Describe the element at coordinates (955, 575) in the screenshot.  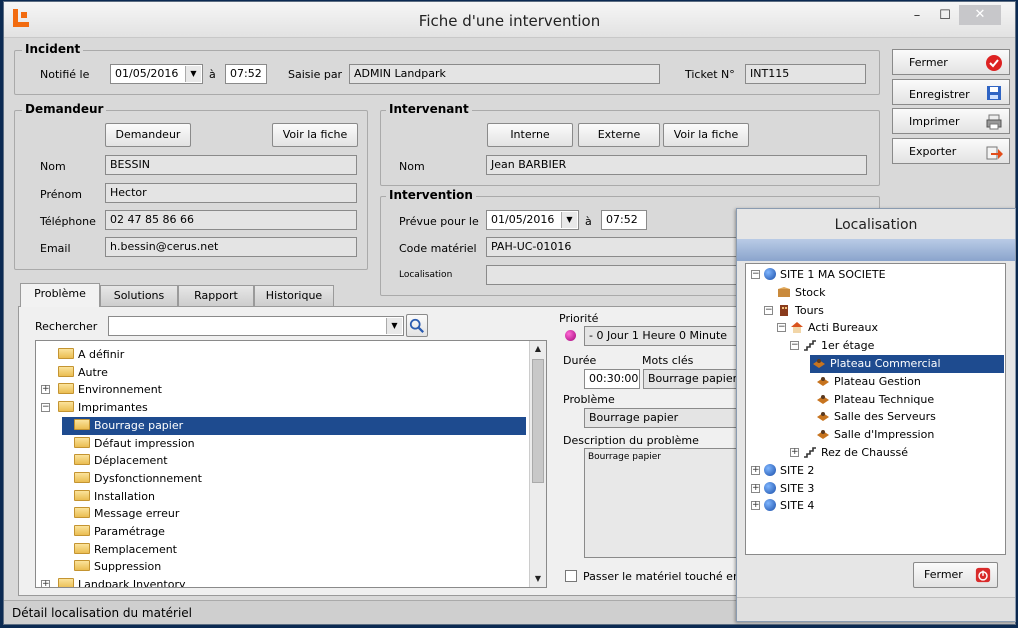
I see `localisation-close-button: Fermer` at that location.